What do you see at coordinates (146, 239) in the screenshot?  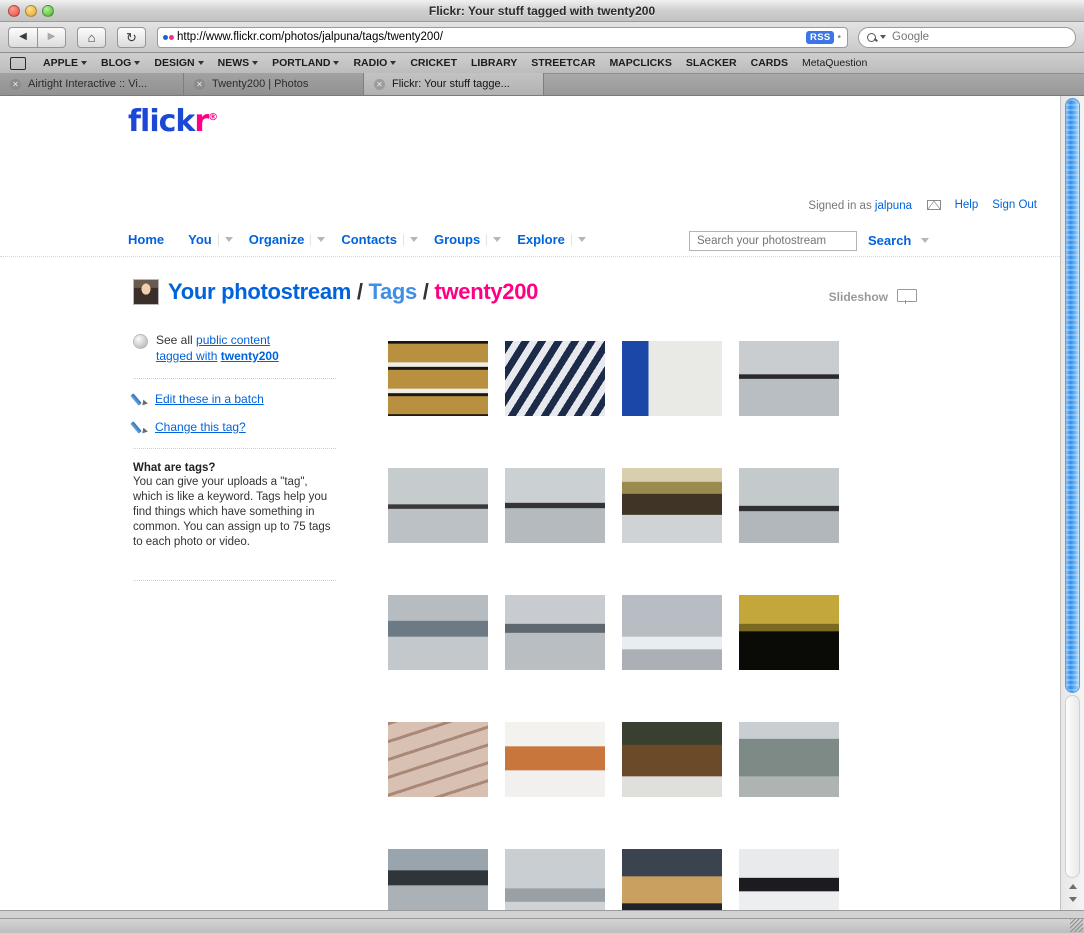 I see `nav-item-home: Home` at bounding box center [146, 239].